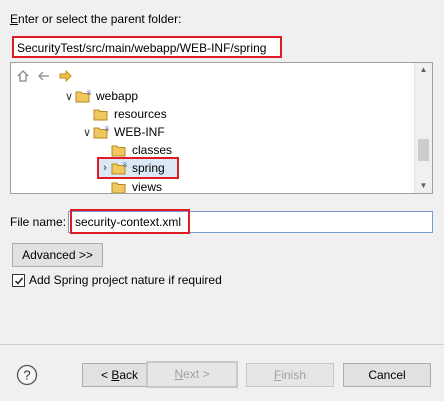  I want to click on advanced-button: Advanced >>, so click(57, 255).